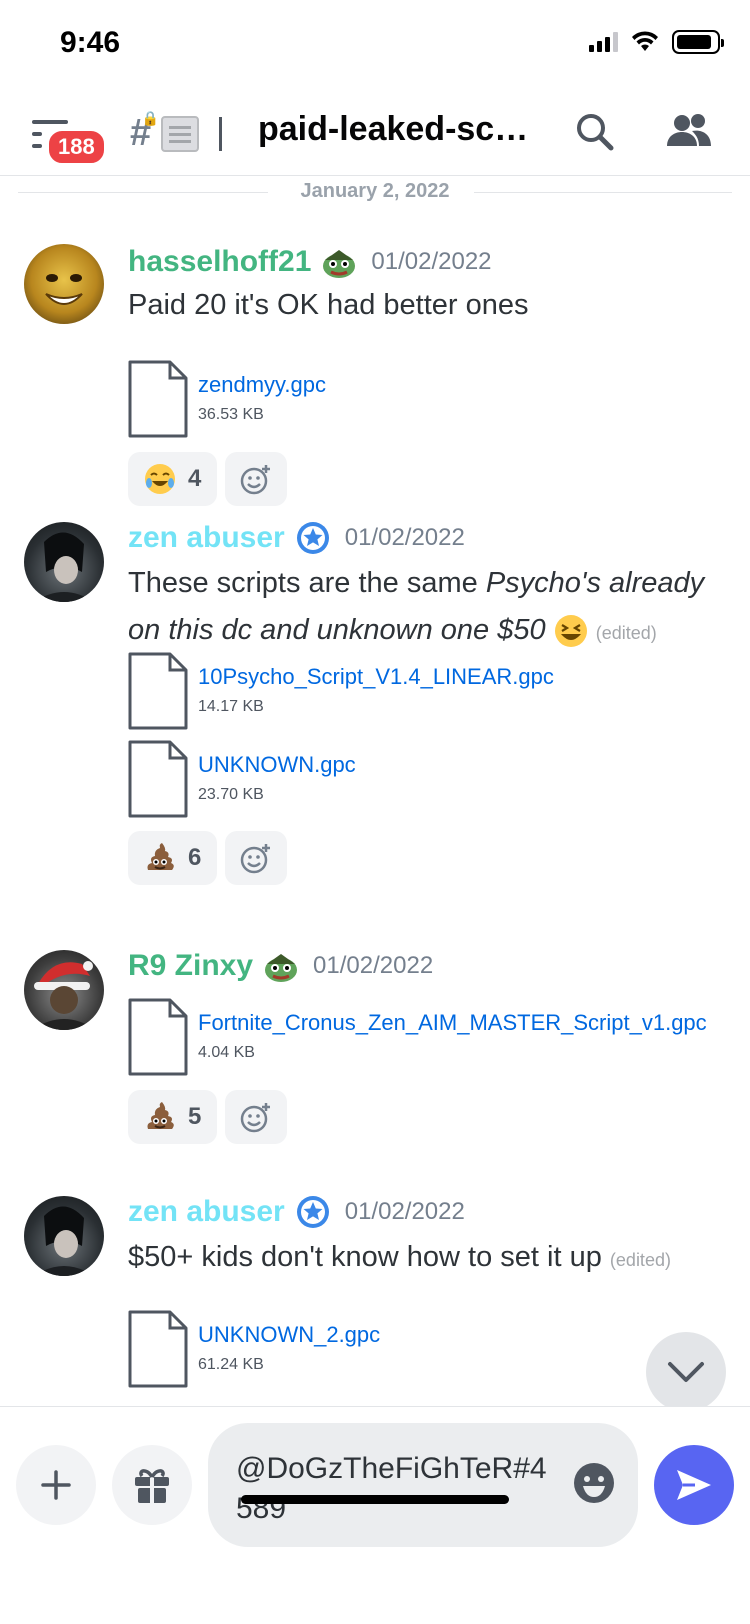  I want to click on file-size: 61.24 KB, so click(231, 1364).